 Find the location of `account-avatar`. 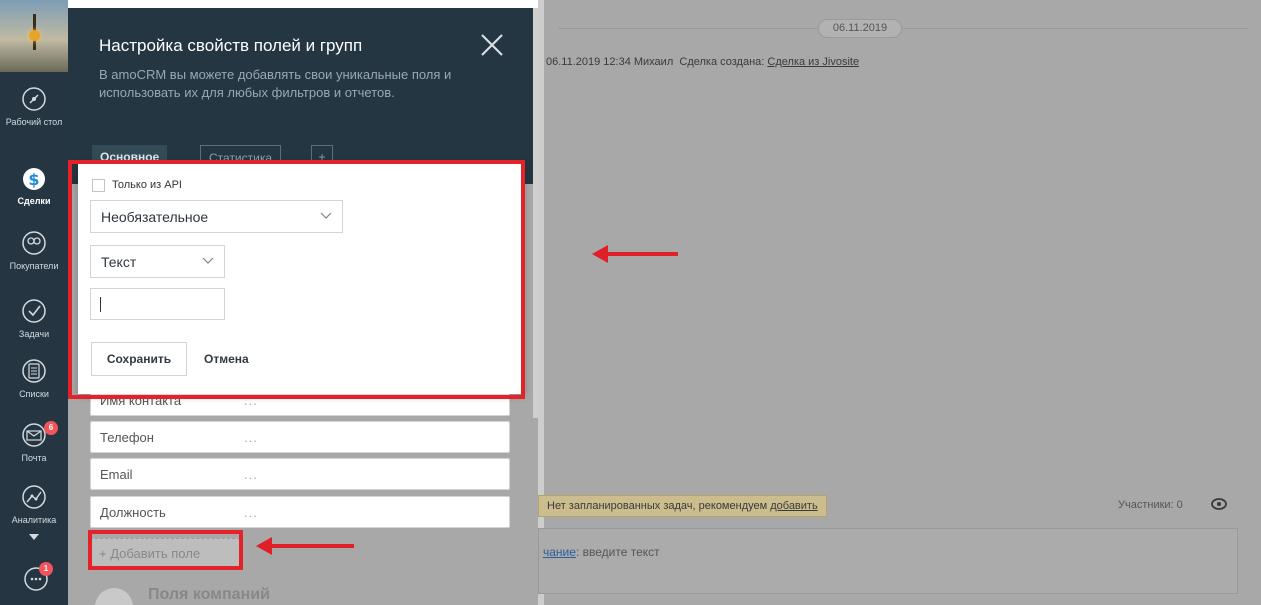

account-avatar is located at coordinates (34, 36).